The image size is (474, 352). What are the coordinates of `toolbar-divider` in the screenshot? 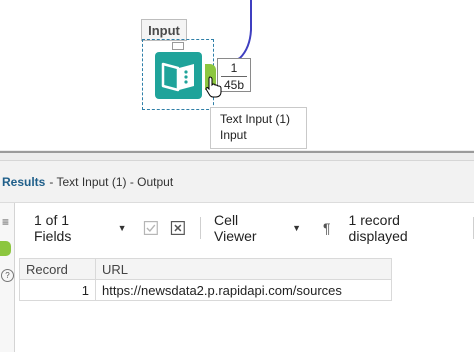 It's located at (201, 228).